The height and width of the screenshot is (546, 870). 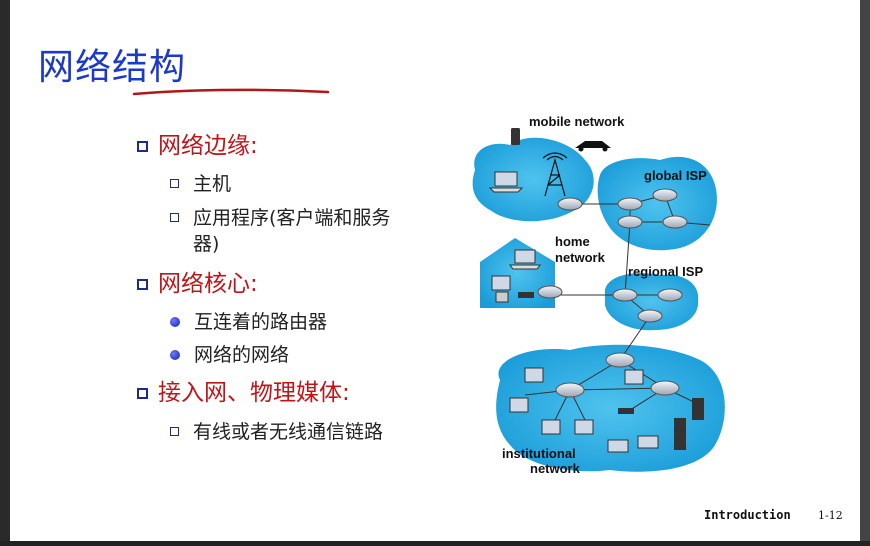 What do you see at coordinates (515, 136) in the screenshot?
I see `phone-icon` at bounding box center [515, 136].